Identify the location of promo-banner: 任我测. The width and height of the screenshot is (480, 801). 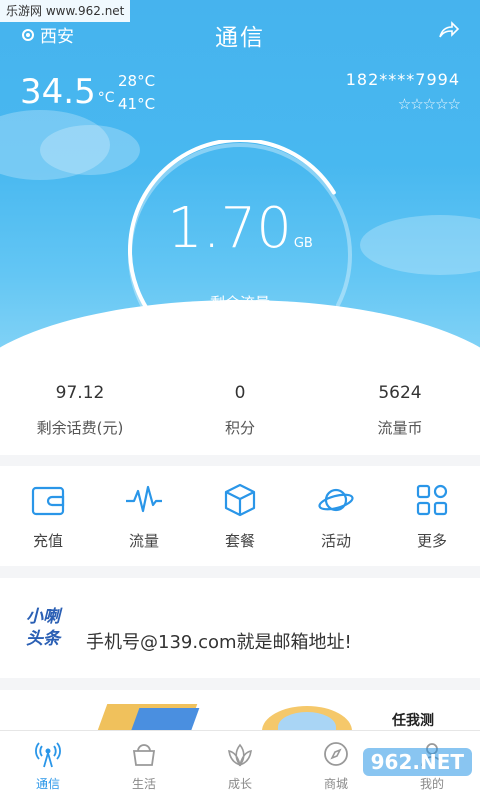
(240, 710).